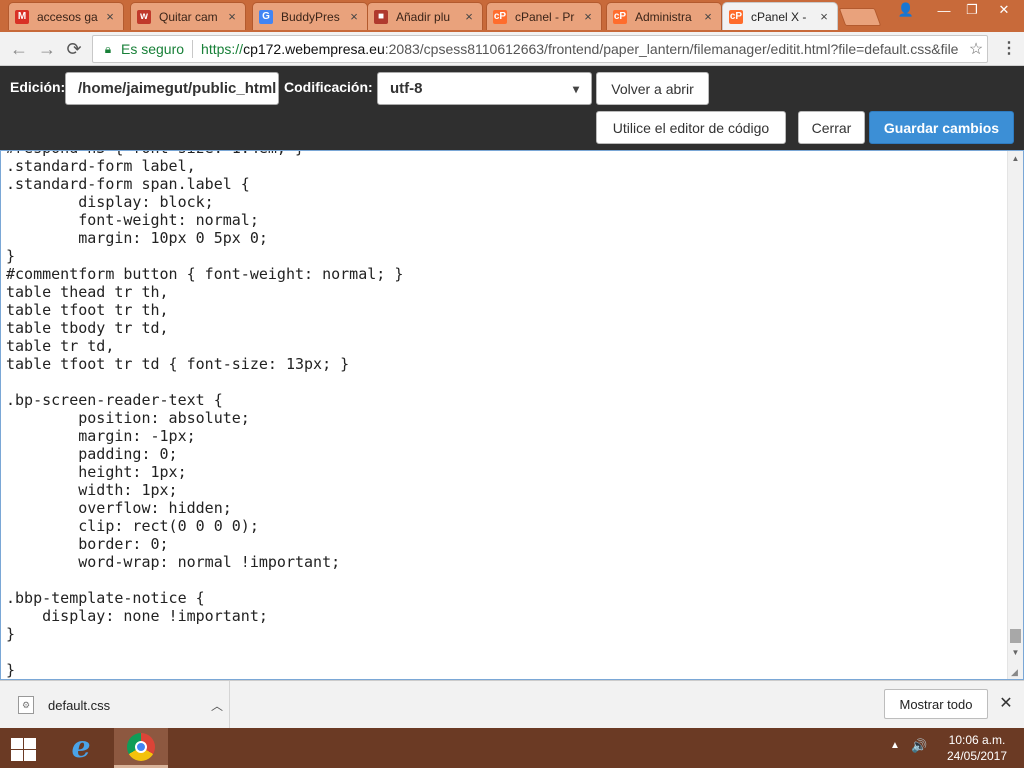  I want to click on code-line: table tfoot tr th,, so click(87, 310).